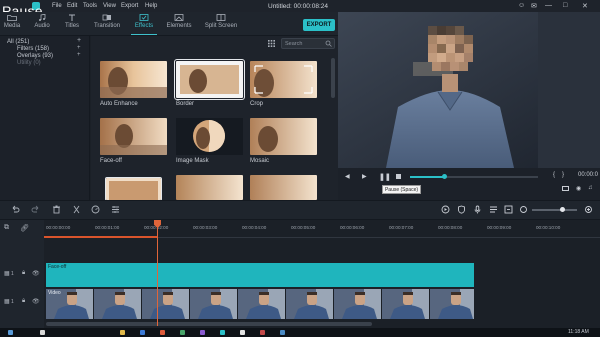 This screenshot has height=337, width=600. What do you see at coordinates (57, 267) in the screenshot?
I see `effect-clip-label: Face-off` at bounding box center [57, 267].